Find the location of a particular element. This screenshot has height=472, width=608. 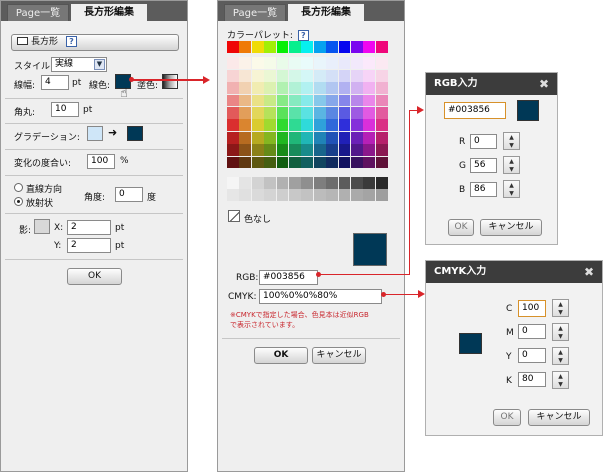

b-input: 86 is located at coordinates (483, 189).